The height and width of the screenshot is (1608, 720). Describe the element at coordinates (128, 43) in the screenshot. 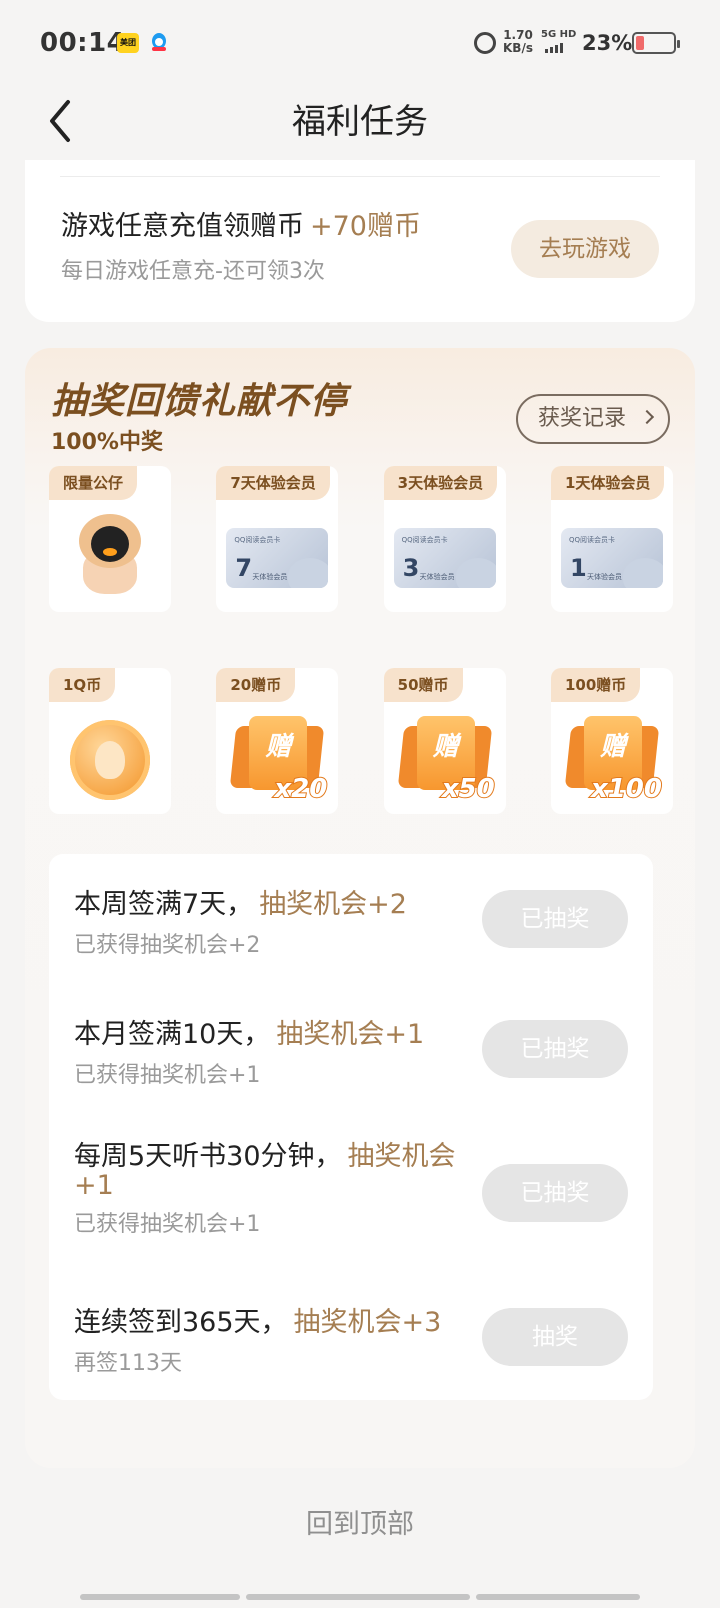

I see `meituan-app-icon: 美团` at that location.